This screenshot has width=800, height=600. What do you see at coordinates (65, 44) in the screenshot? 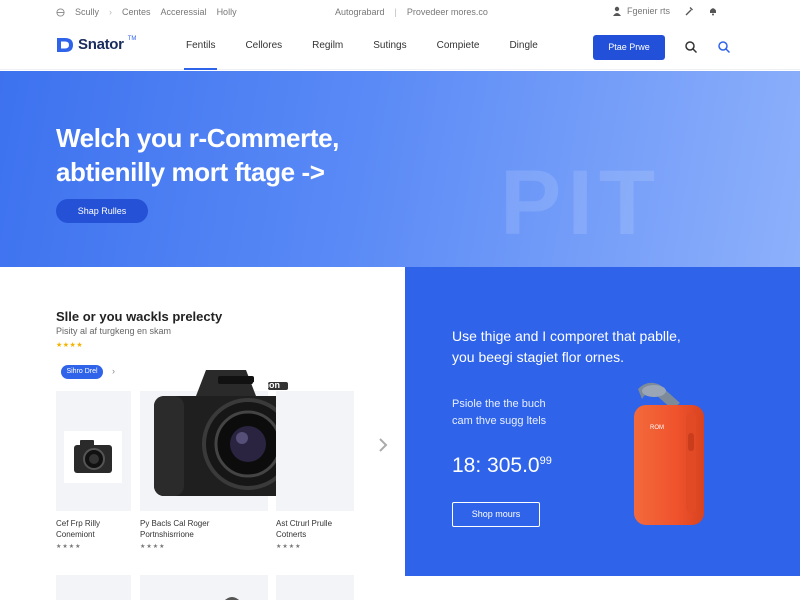
I see `logo-mark-icon` at bounding box center [65, 44].